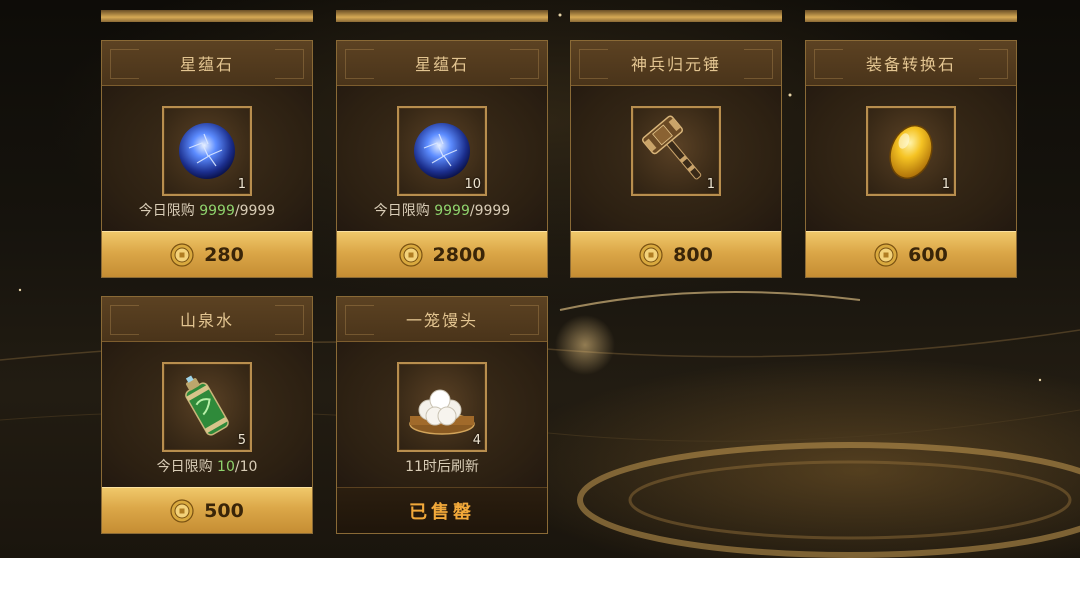 The width and height of the screenshot is (1080, 607). I want to click on shop-item-card: 星蕴石 1 今日限购 9999/9999 280, so click(207, 159).